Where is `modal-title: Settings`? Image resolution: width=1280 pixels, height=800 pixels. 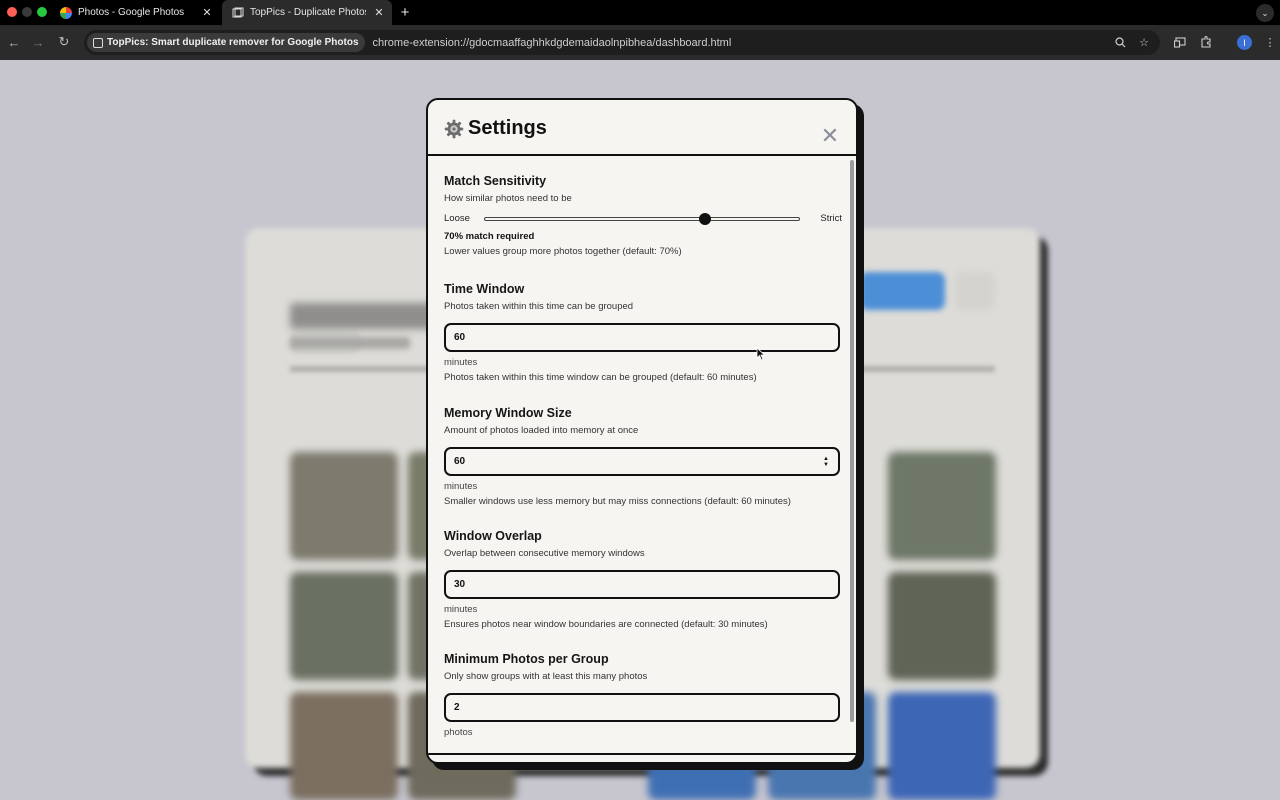 modal-title: Settings is located at coordinates (495, 128).